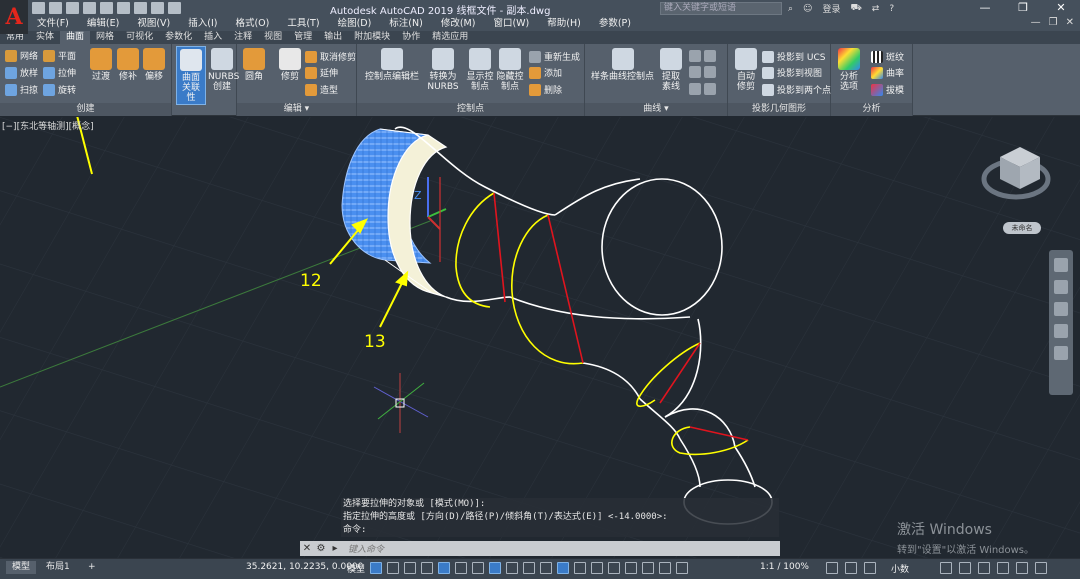  Describe the element at coordinates (53, 24) in the screenshot. I see `menu-item: 文件(F)` at that location.